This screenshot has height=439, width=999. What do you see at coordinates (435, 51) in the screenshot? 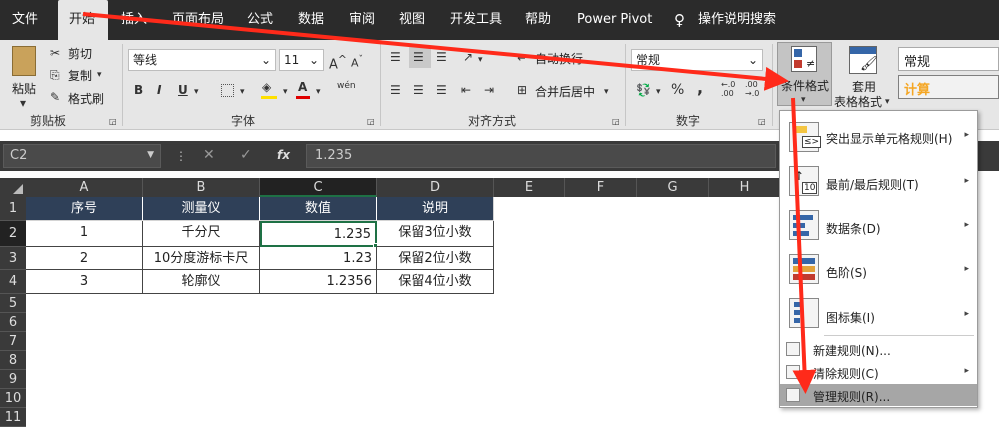
I see `arrow-to-conditional-format` at bounding box center [435, 51].